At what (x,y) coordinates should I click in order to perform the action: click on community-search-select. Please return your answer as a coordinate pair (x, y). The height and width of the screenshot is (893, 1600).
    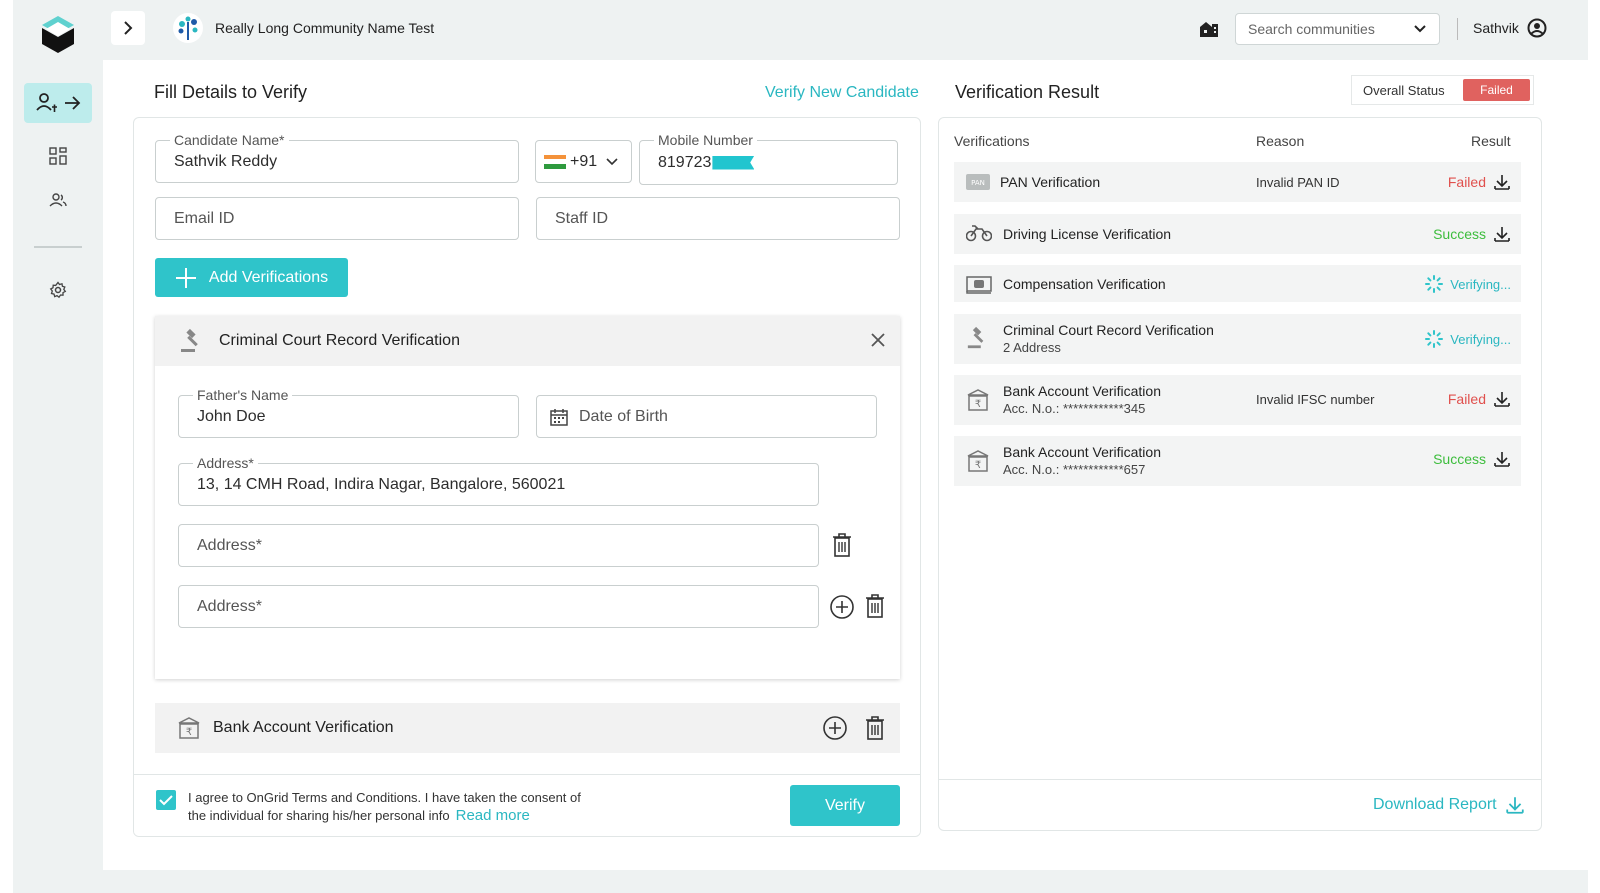
    Looking at the image, I should click on (1337, 29).